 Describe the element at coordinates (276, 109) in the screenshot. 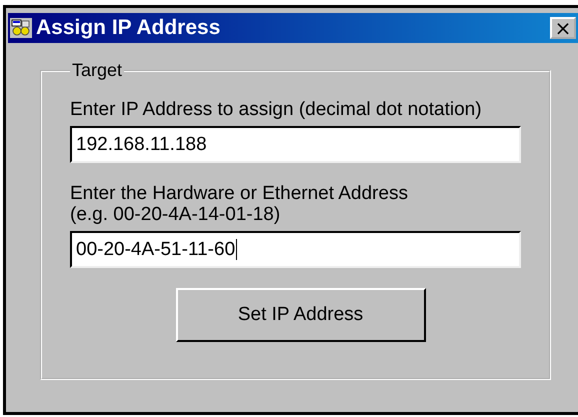

I see `field-label: Enter IP Address to assign (decimal dot notation)` at that location.